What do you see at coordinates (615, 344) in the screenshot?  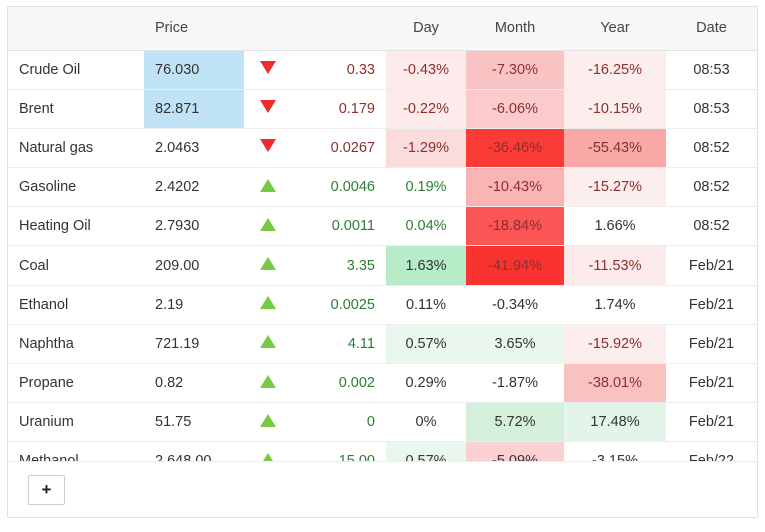 I see `change-year: -15.92%` at bounding box center [615, 344].